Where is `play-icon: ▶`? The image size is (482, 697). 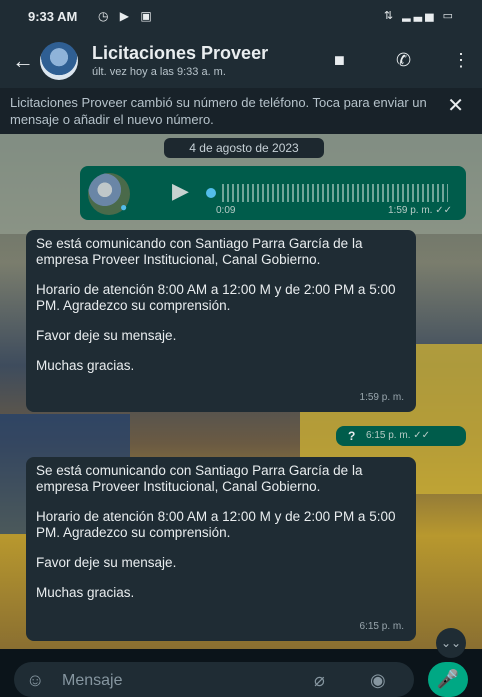
play-icon: ▶ is located at coordinates (180, 191).